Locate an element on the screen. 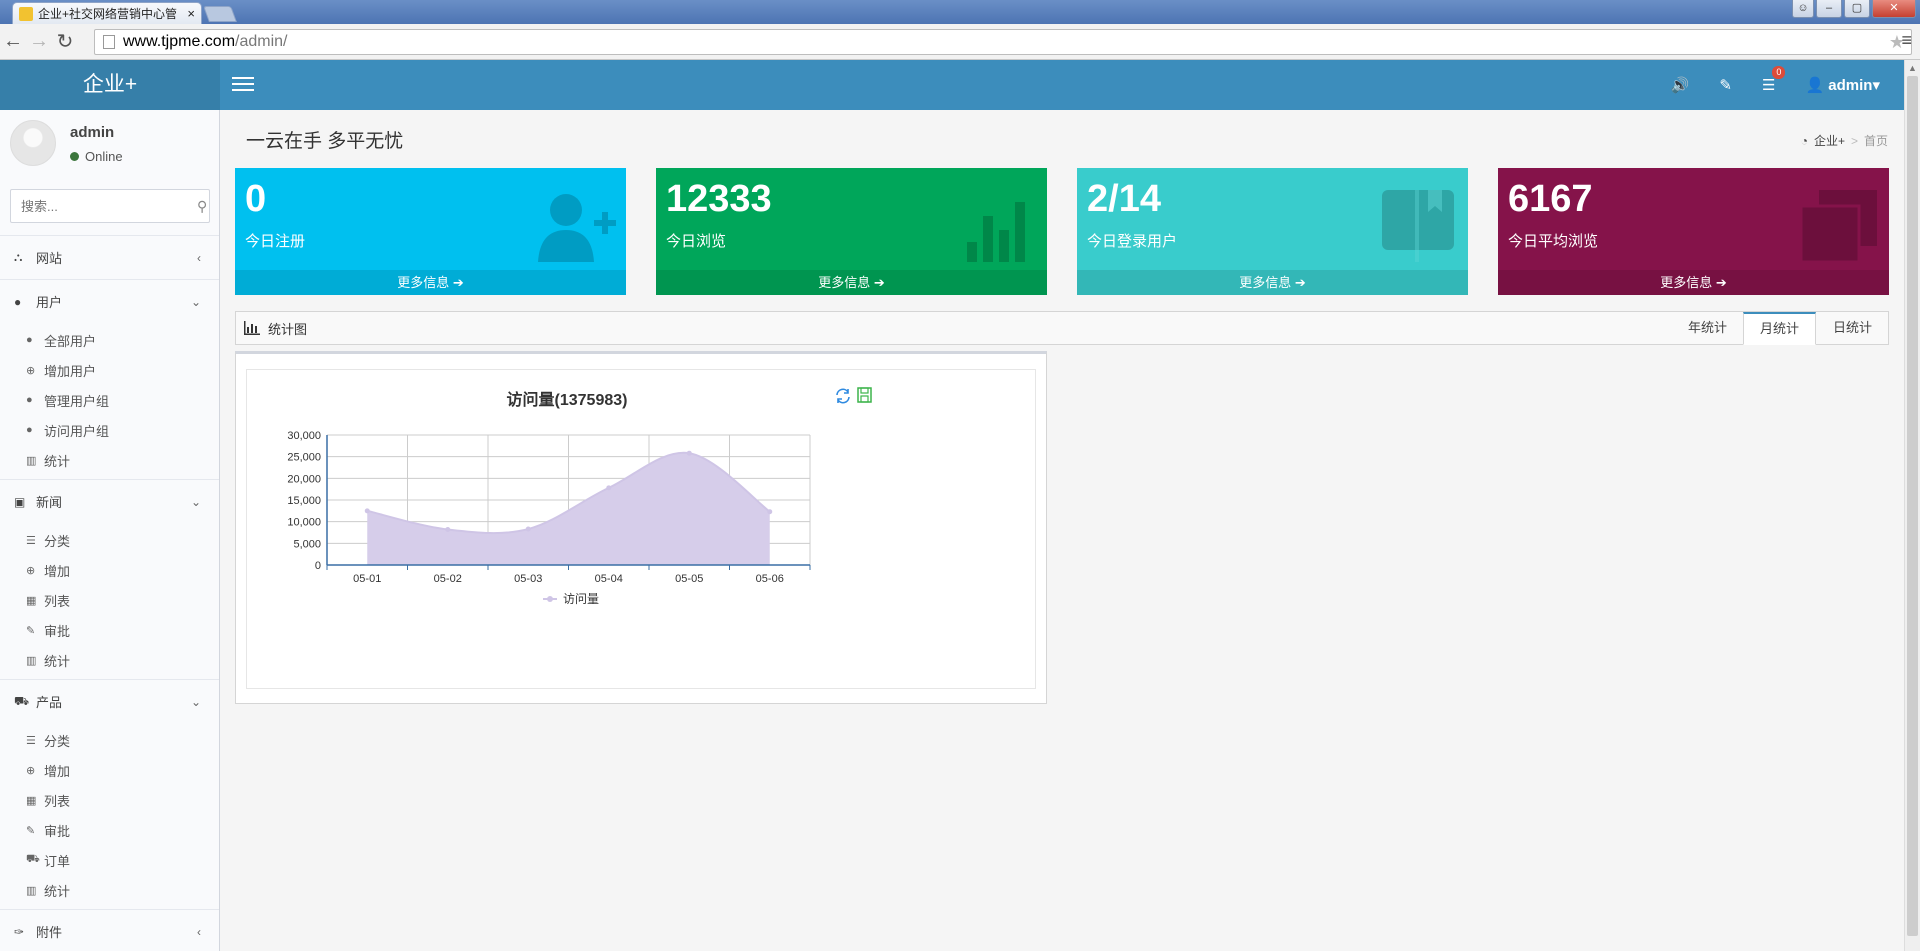  search-input is located at coordinates (109, 206).